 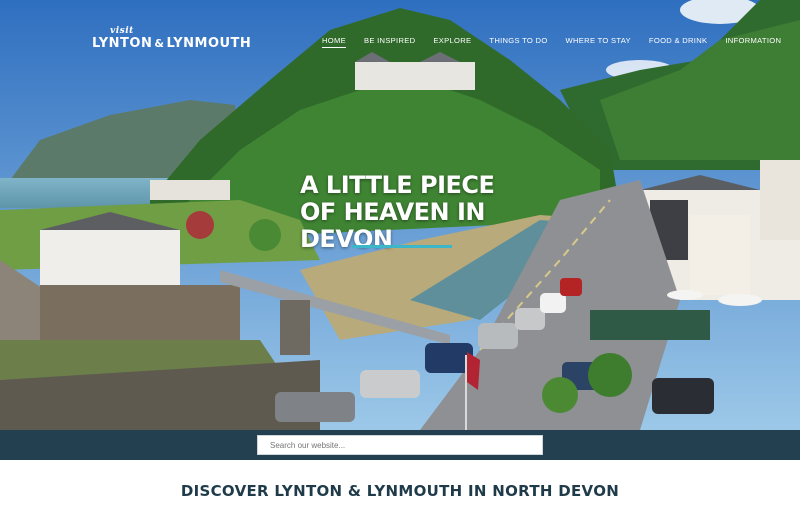 What do you see at coordinates (402, 246) in the screenshot?
I see `headline-accent-bar` at bounding box center [402, 246].